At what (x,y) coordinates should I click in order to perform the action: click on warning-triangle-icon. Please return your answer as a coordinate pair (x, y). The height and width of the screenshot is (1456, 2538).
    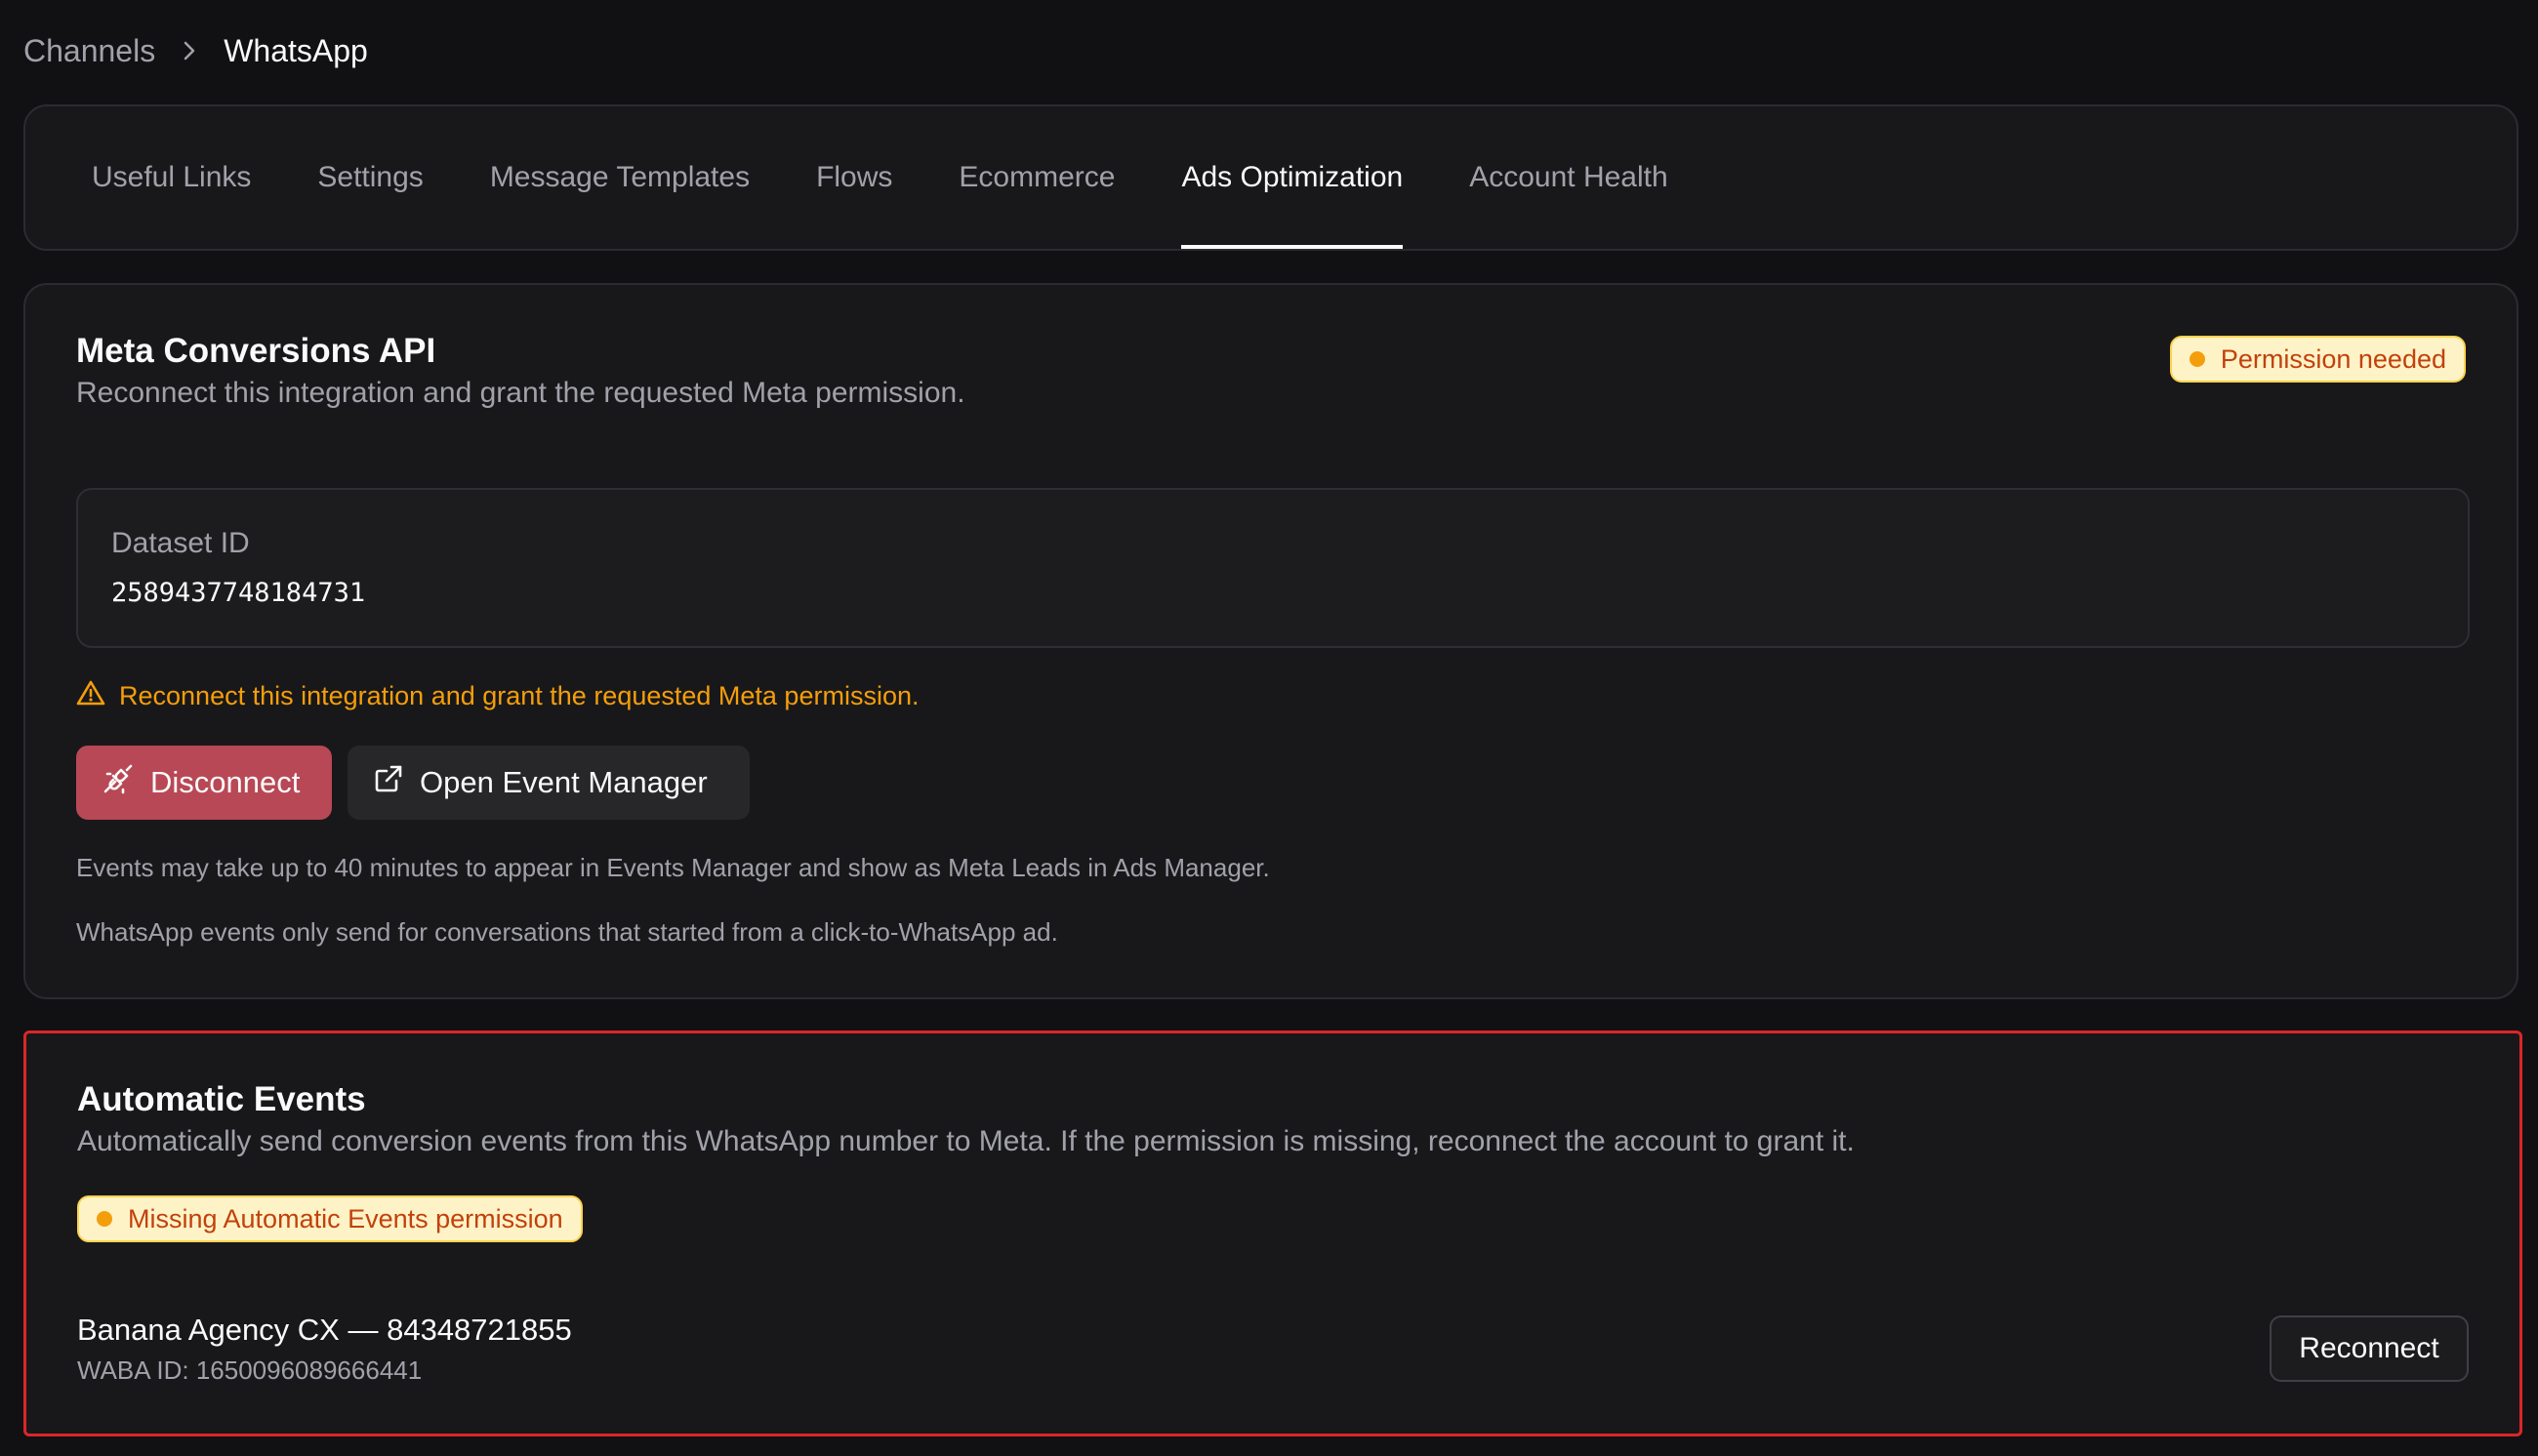
    Looking at the image, I should click on (90, 696).